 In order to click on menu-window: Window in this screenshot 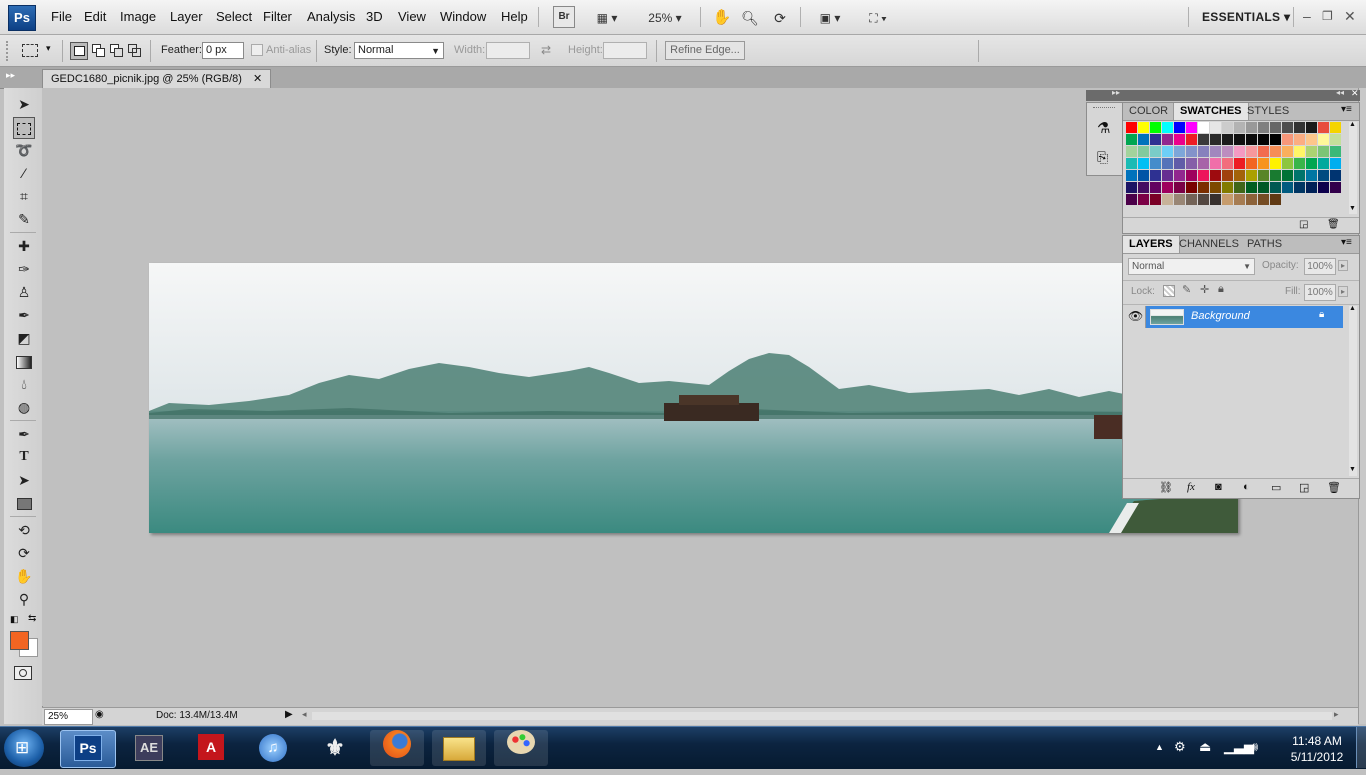, I will do `click(463, 16)`.